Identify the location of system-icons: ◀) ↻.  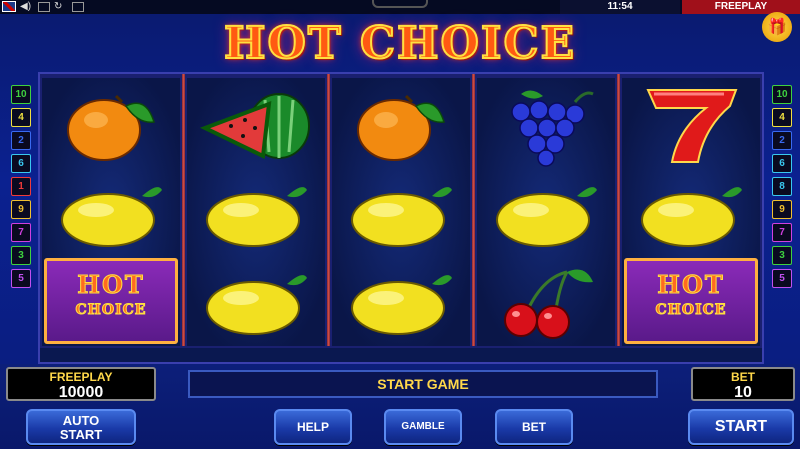
(43, 6).